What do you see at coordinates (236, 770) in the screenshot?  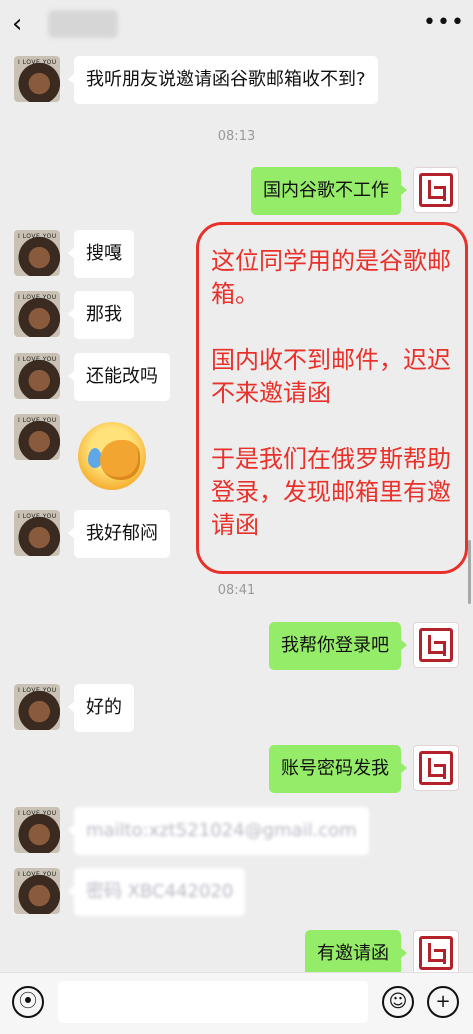 I see `message-row: 账号密码发我` at bounding box center [236, 770].